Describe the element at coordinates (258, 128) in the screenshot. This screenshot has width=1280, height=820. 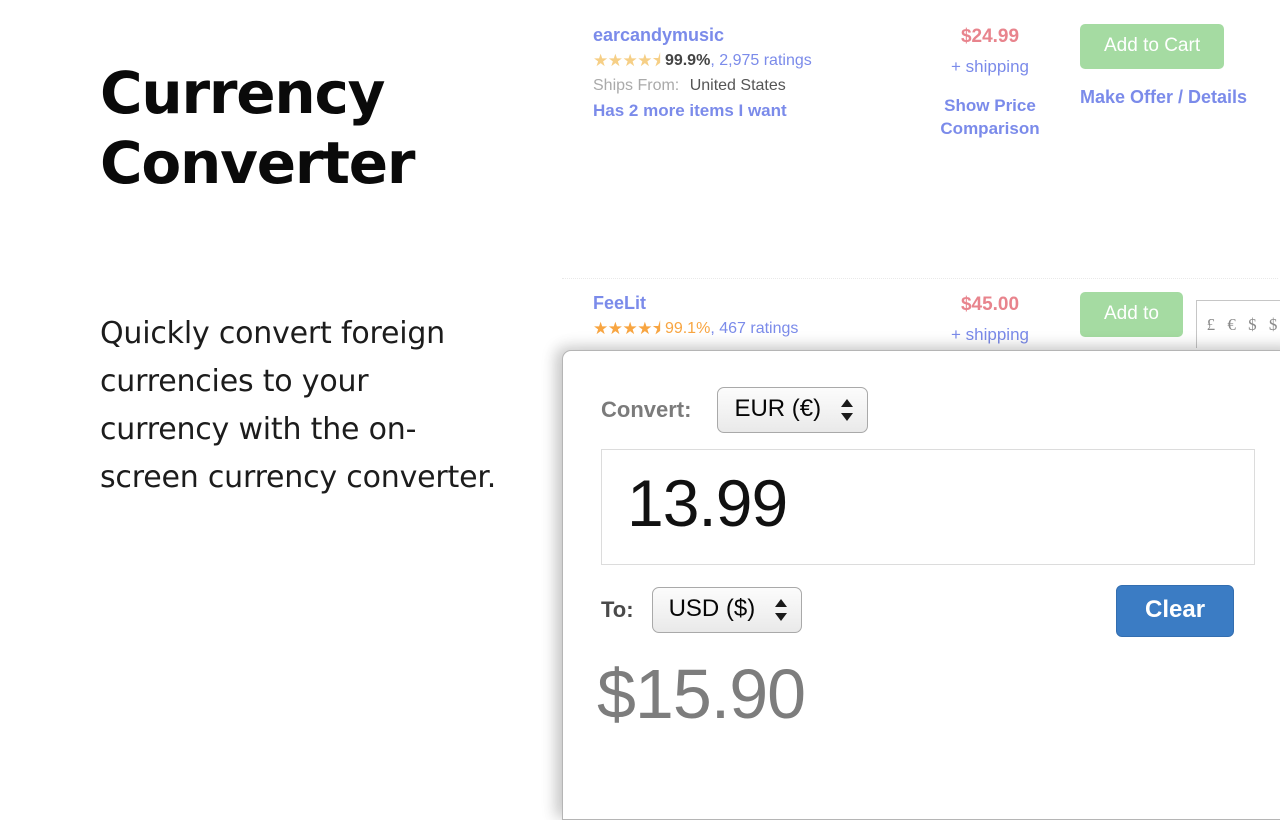
I see `page-title: Currency Converter` at that location.